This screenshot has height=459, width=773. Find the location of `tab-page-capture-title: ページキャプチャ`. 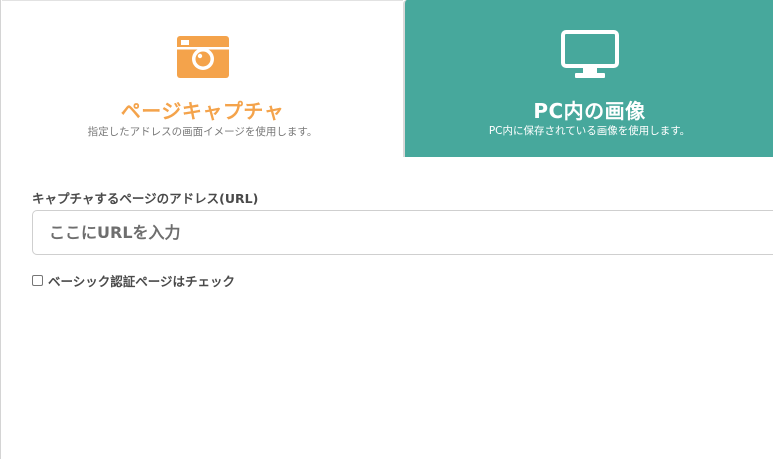

tab-page-capture-title: ページキャプチャ is located at coordinates (202, 111).